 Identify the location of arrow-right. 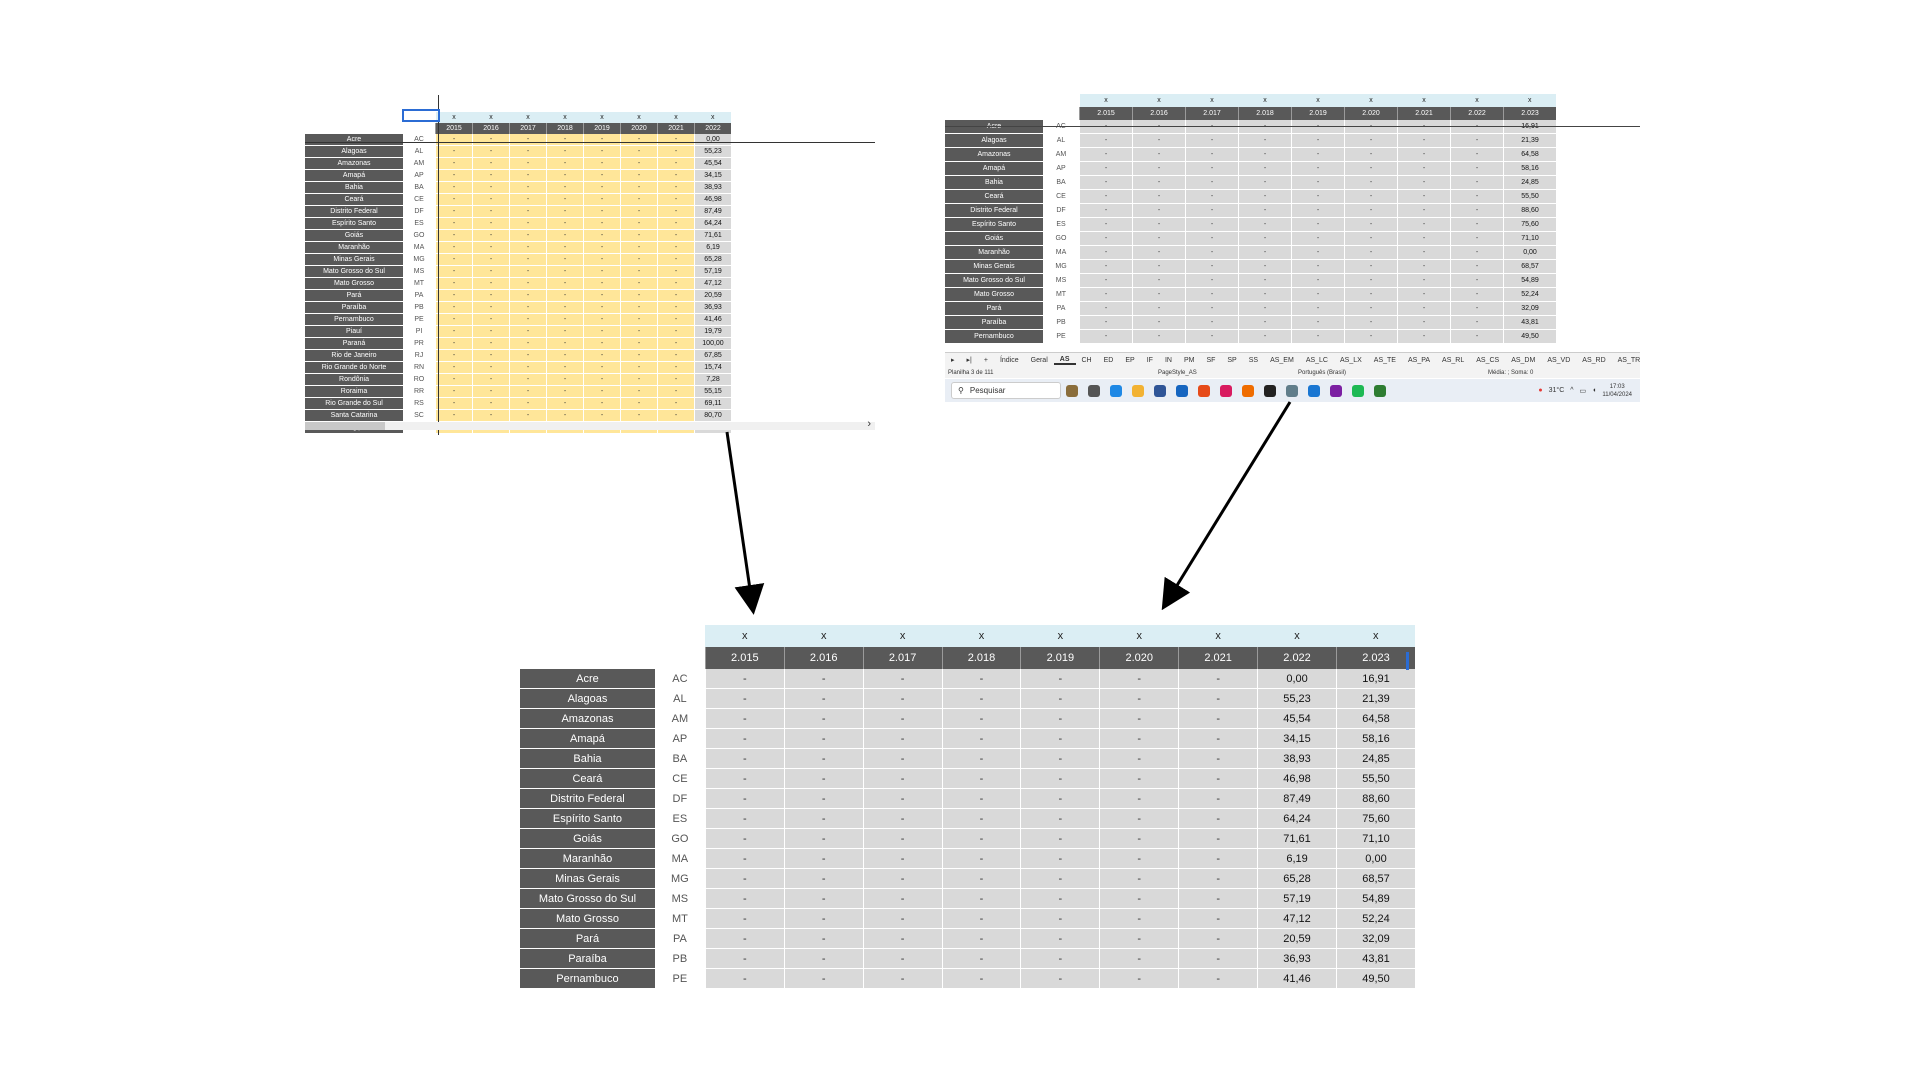
(1226, 506).